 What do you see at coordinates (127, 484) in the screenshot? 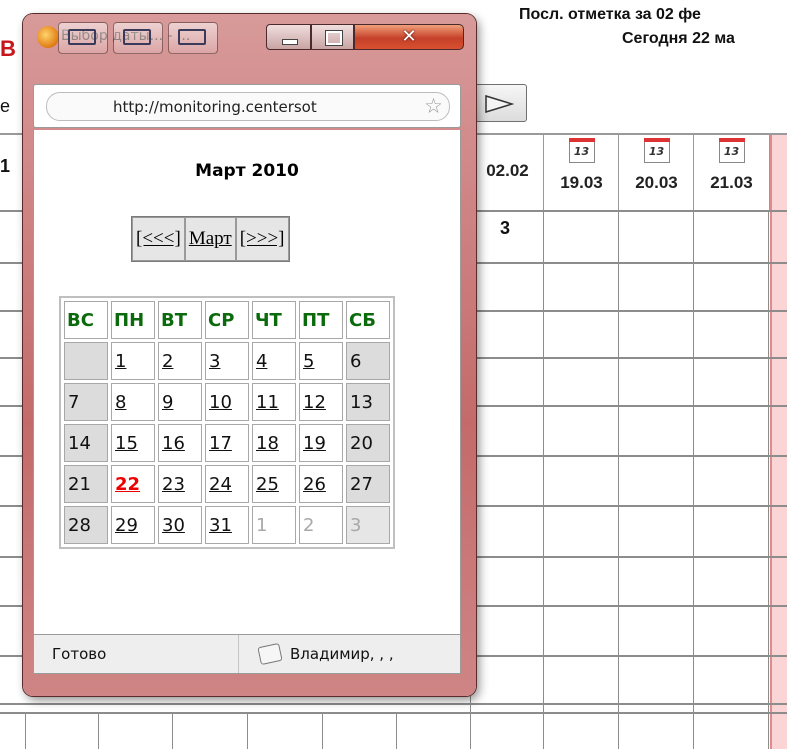
I see `calendar-day-link: 22` at bounding box center [127, 484].